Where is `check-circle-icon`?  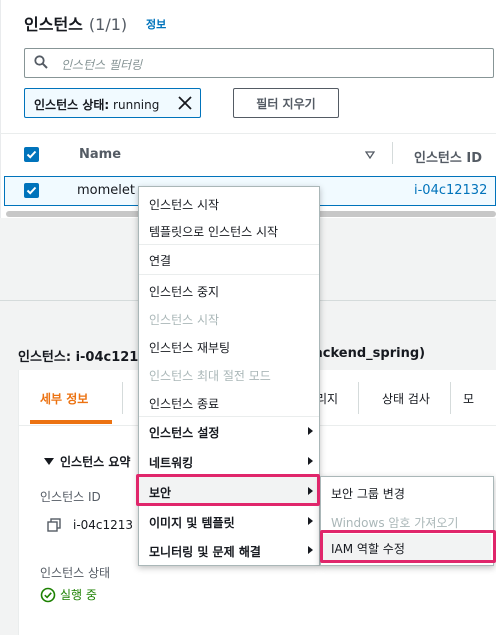 check-circle-icon is located at coordinates (48, 594).